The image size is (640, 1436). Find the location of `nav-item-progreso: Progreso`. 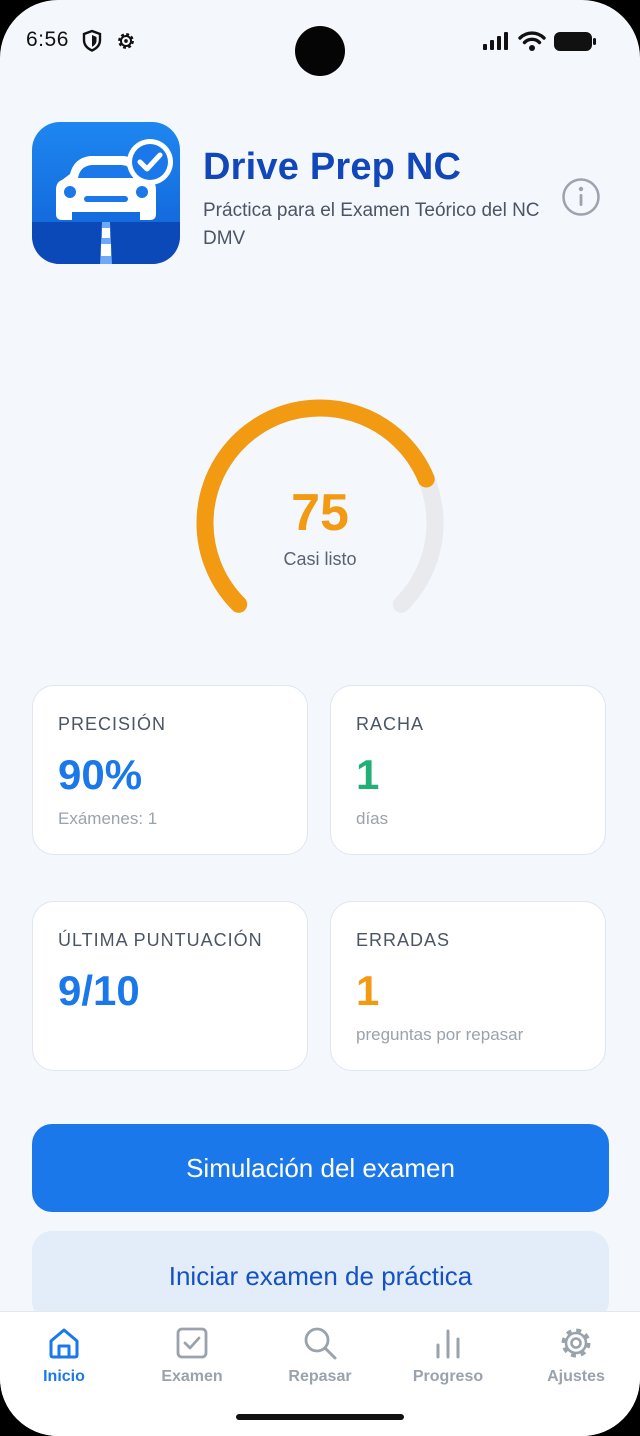

nav-item-progreso: Progreso is located at coordinates (448, 1357).